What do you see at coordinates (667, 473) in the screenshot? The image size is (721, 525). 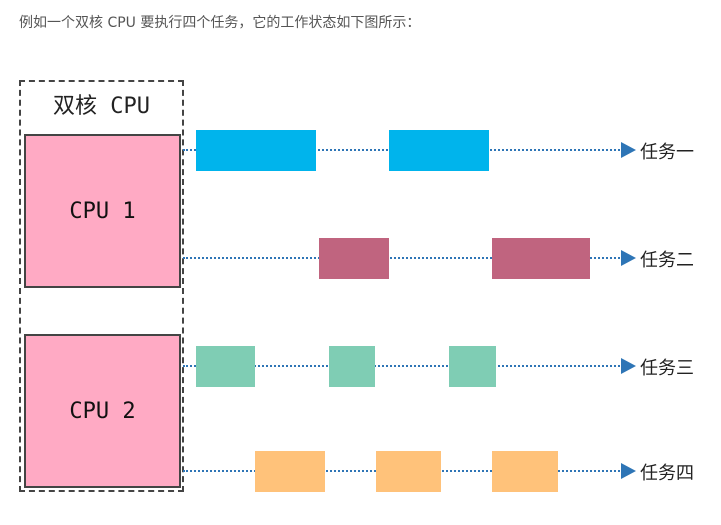 I see `task-label: 任务四` at bounding box center [667, 473].